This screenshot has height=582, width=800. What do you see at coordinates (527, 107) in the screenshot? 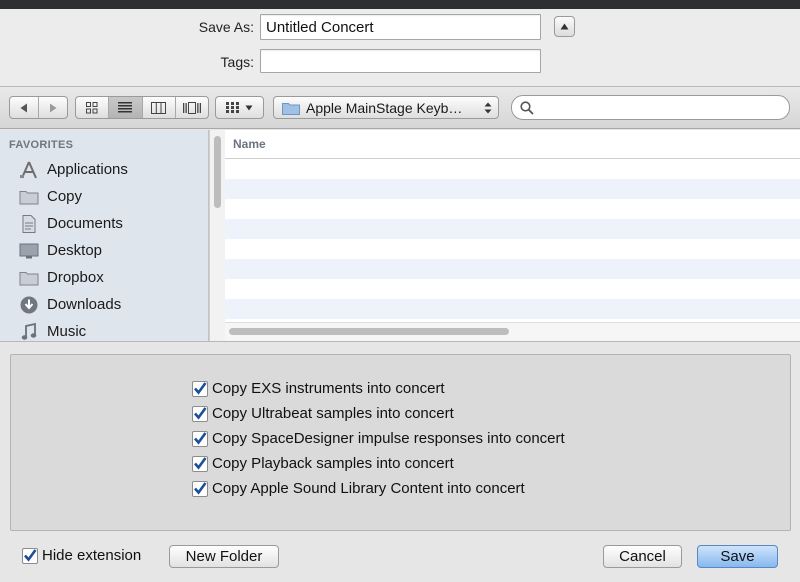
I see `search-icon` at bounding box center [527, 107].